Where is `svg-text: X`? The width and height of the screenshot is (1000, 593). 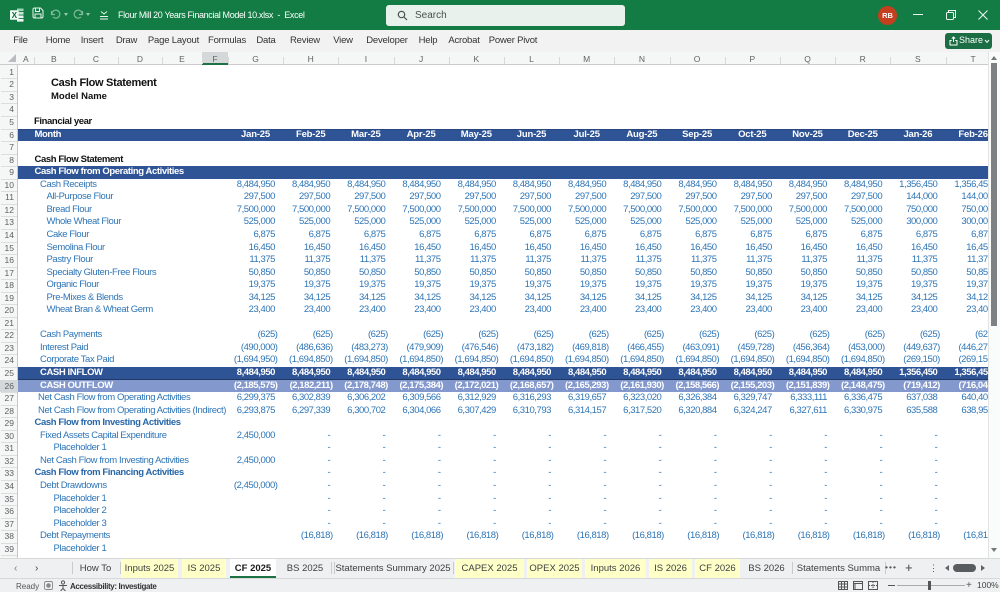 svg-text: X is located at coordinates (15, 15).